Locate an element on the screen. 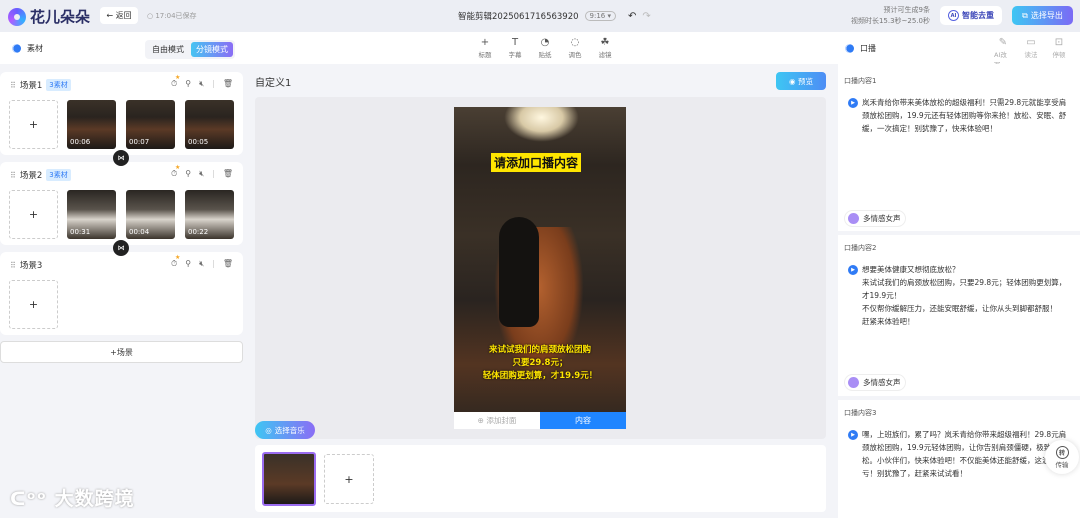  clip-duration: 00:06 is located at coordinates (80, 142).